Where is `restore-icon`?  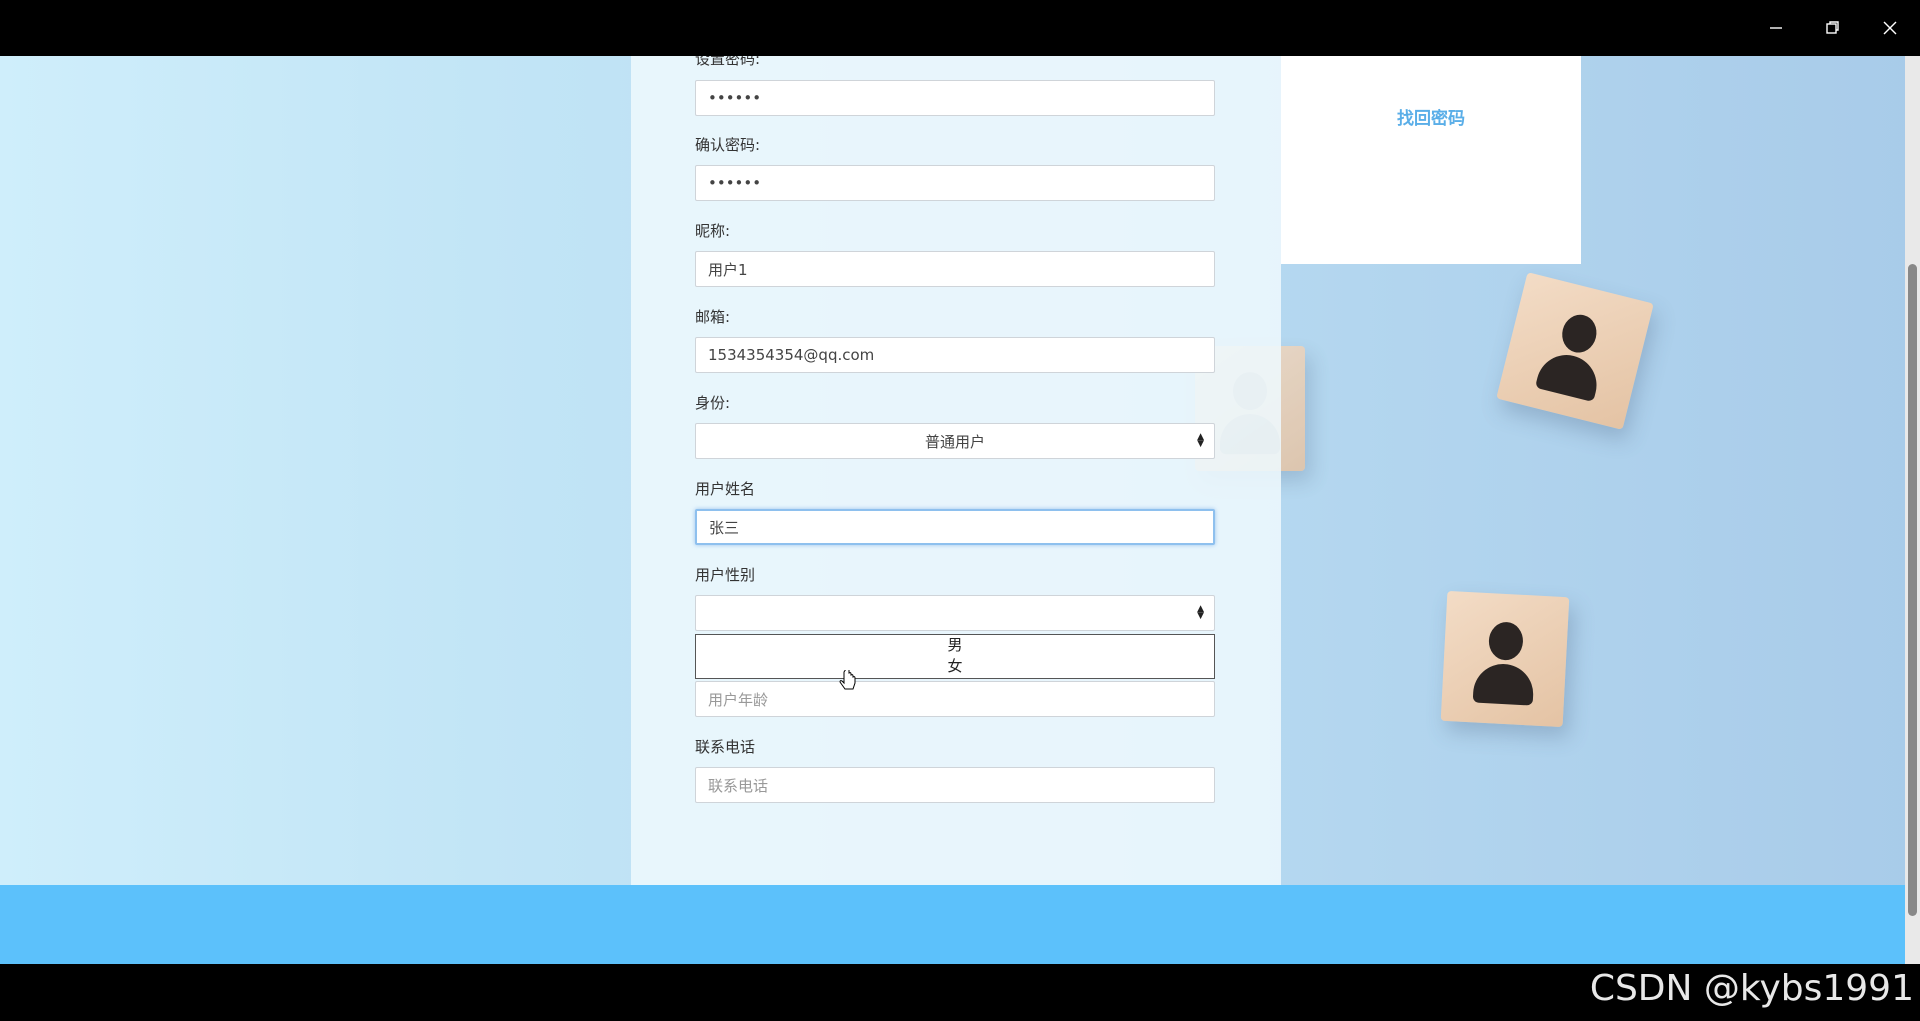 restore-icon is located at coordinates (1833, 28).